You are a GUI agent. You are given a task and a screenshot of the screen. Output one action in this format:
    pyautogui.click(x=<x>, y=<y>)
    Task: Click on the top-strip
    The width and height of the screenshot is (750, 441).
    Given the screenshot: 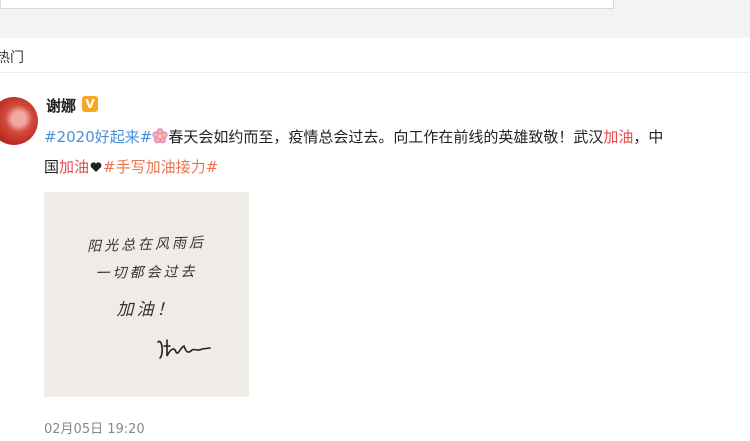 What is the action you would take?
    pyautogui.click(x=375, y=19)
    